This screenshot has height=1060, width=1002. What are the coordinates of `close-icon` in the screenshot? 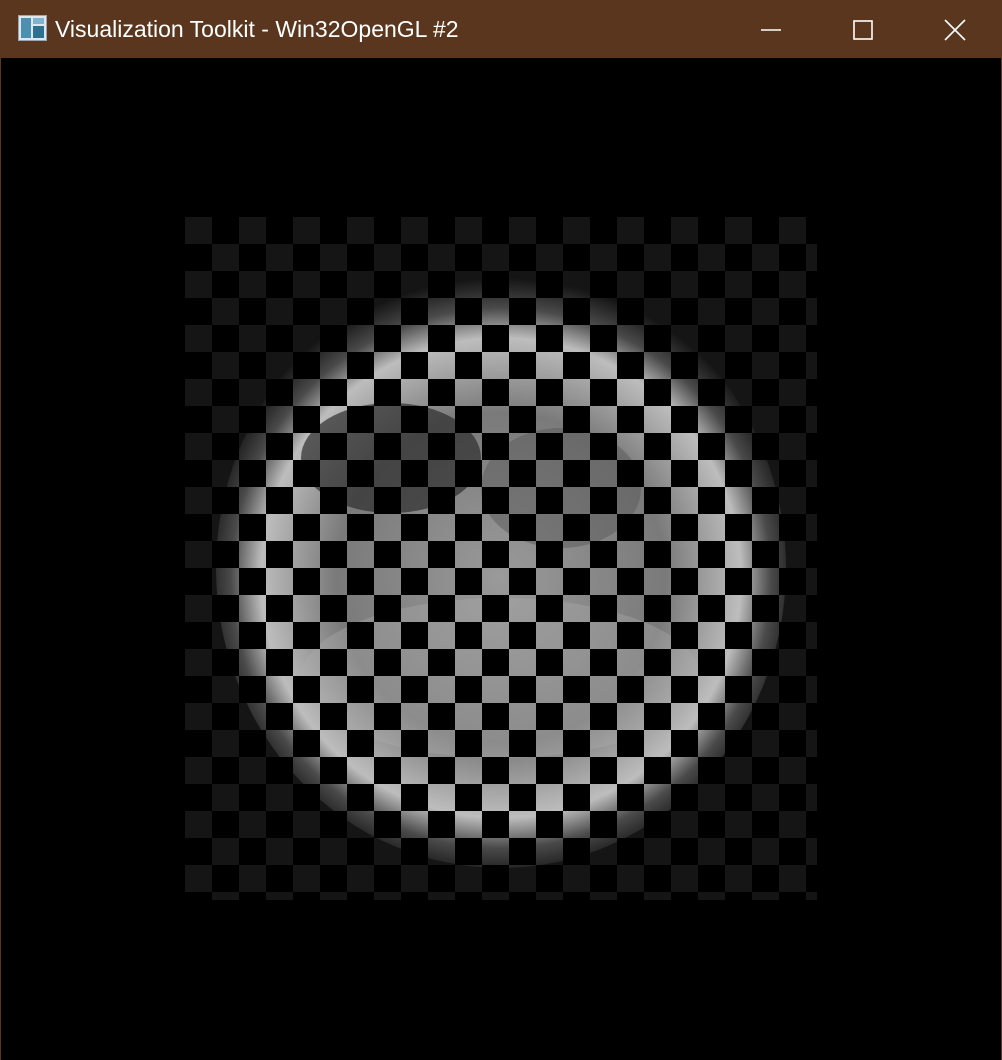 It's located at (955, 29).